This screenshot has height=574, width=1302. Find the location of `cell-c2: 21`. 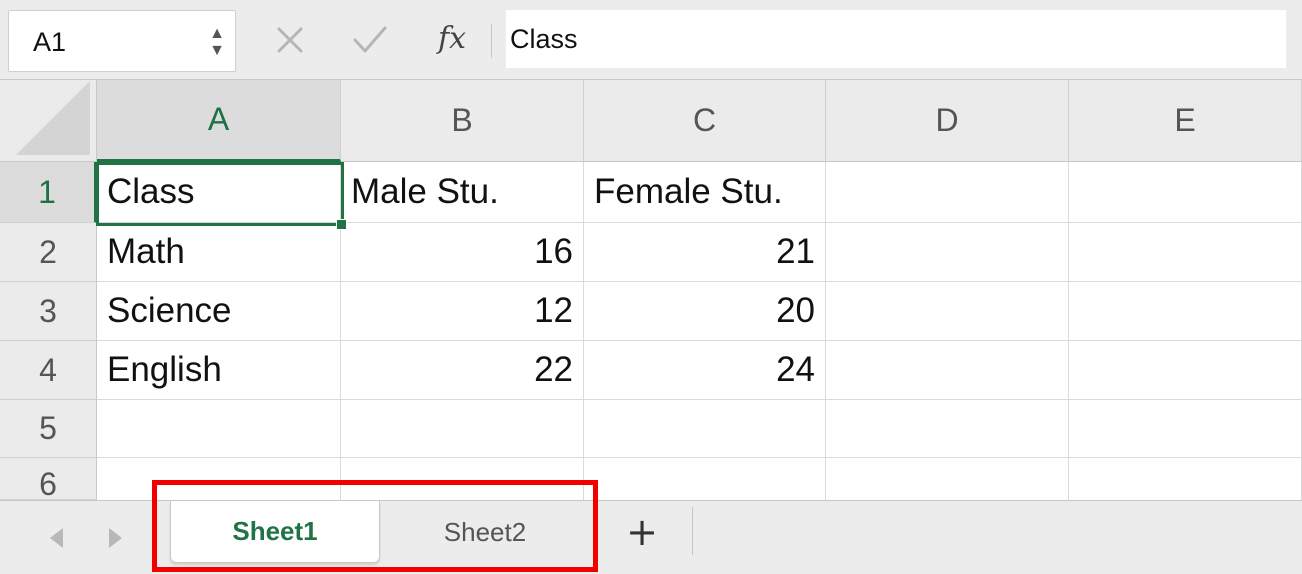

cell-c2: 21 is located at coordinates (705, 252).